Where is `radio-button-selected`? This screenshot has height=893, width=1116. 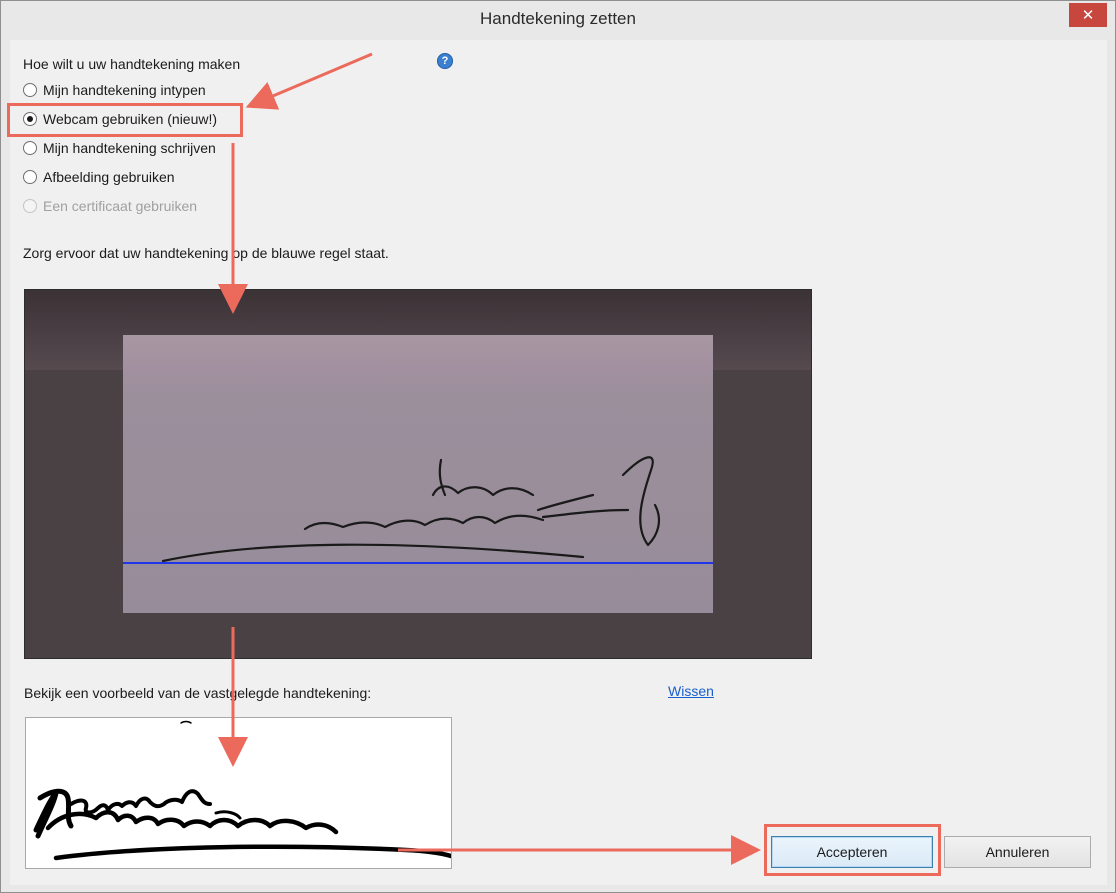
radio-button-selected is located at coordinates (30, 119).